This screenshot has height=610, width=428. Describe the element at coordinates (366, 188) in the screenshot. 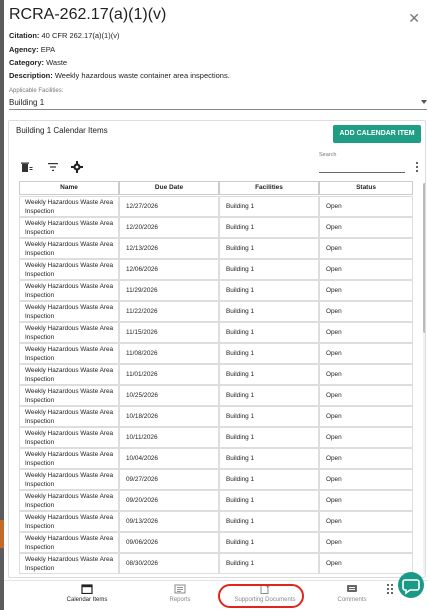

I see `column-header-status: Status` at that location.